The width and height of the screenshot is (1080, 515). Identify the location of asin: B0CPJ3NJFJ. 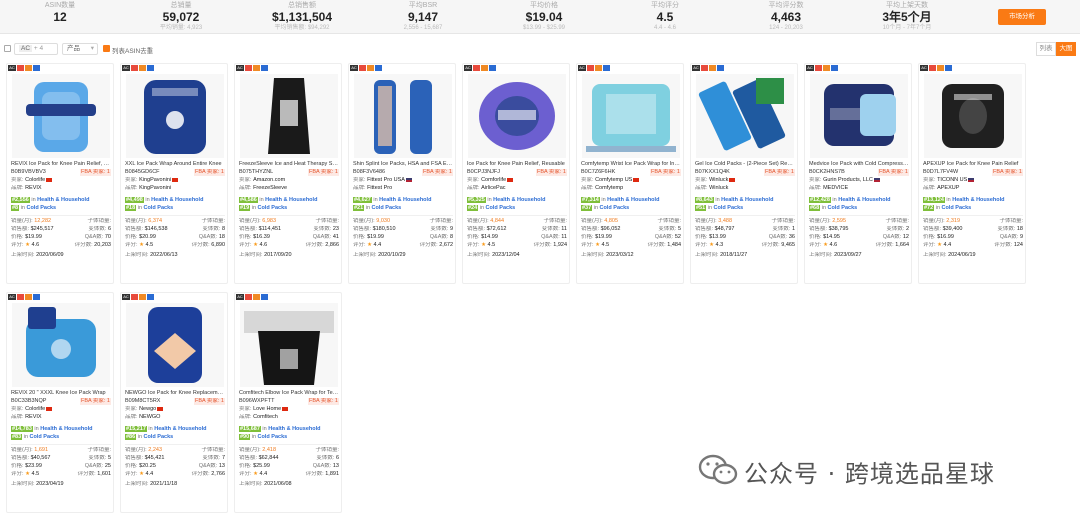
(483, 172).